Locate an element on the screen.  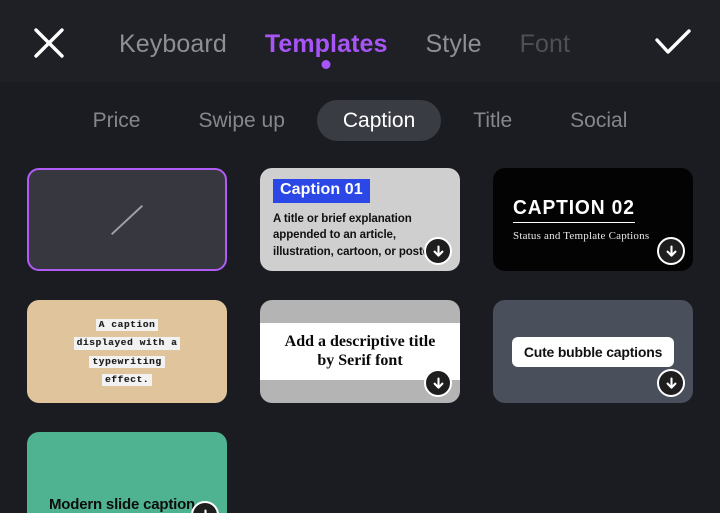
check-icon is located at coordinates (673, 43).